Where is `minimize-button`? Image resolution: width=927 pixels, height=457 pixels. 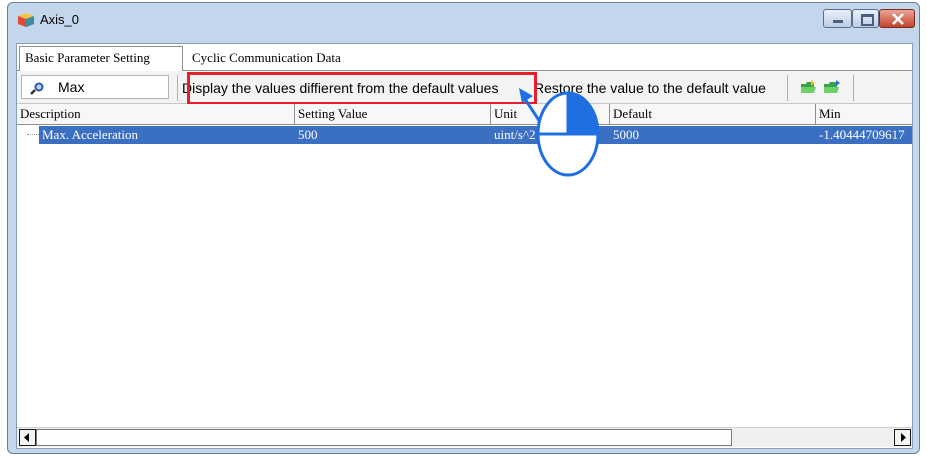
minimize-button is located at coordinates (837, 18).